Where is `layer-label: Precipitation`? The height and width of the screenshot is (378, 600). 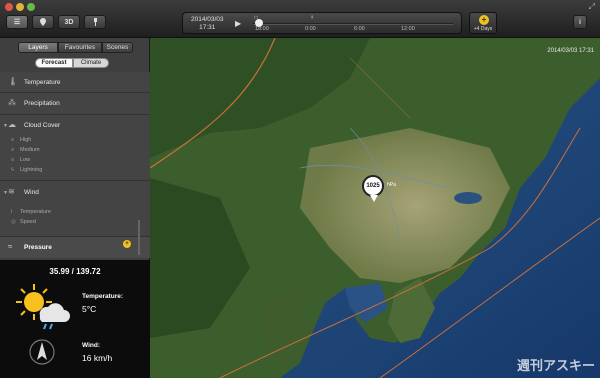
layer-label: Precipitation is located at coordinates (42, 103).